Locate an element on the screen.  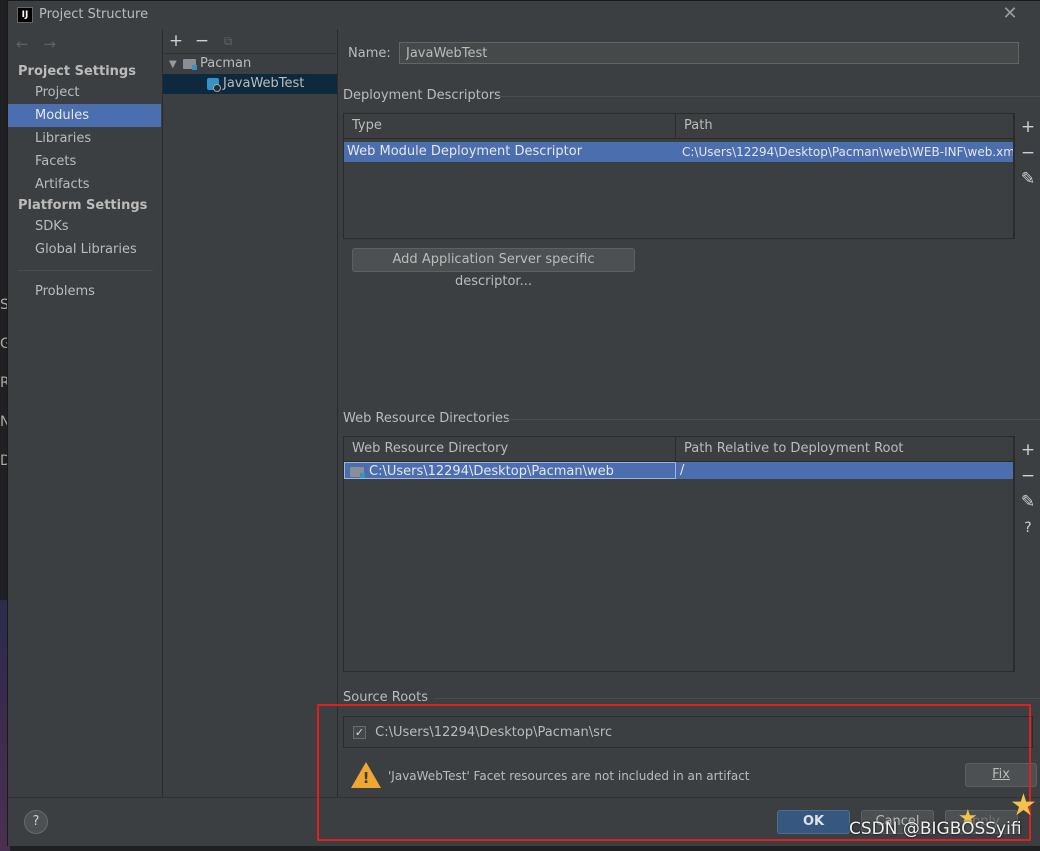
column-header-path: Path is located at coordinates (845, 126).